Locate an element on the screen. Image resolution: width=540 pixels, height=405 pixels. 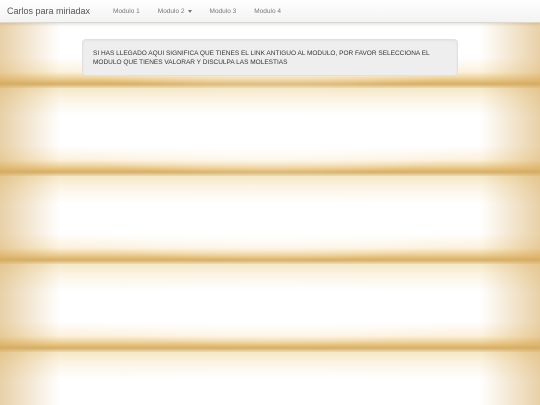
nav-item-modulo-2-dropdown: Modulo 2 is located at coordinates (175, 11).